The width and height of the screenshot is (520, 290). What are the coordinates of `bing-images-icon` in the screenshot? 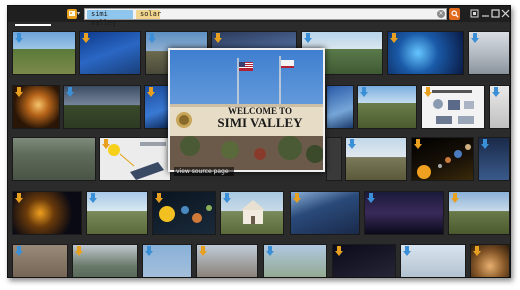 It's located at (72, 14).